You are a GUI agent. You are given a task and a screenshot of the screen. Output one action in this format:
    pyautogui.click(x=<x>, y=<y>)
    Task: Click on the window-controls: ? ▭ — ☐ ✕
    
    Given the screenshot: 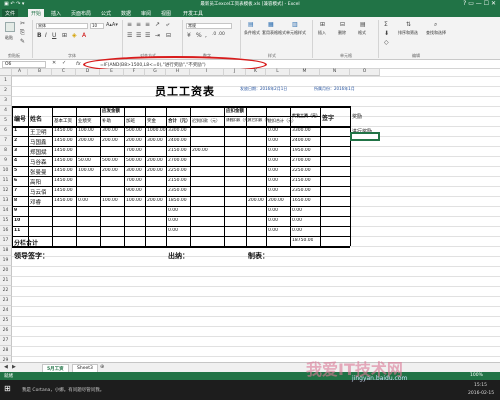 What is the action you would take?
    pyautogui.click(x=479, y=3)
    